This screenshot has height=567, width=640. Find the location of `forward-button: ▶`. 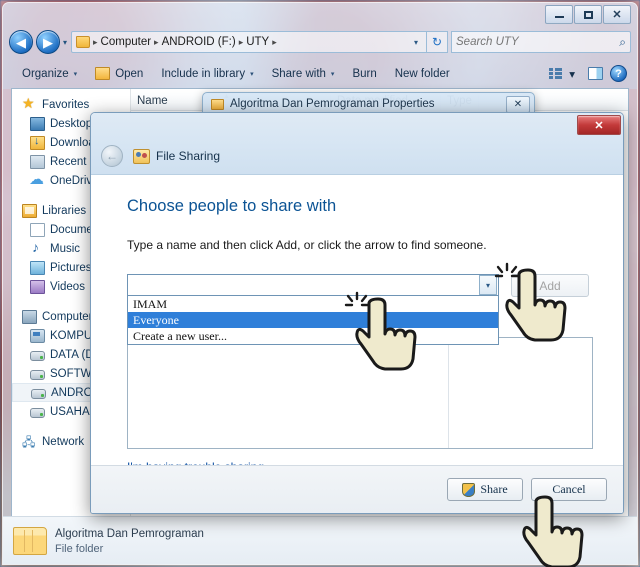

forward-button: ▶ is located at coordinates (48, 42).